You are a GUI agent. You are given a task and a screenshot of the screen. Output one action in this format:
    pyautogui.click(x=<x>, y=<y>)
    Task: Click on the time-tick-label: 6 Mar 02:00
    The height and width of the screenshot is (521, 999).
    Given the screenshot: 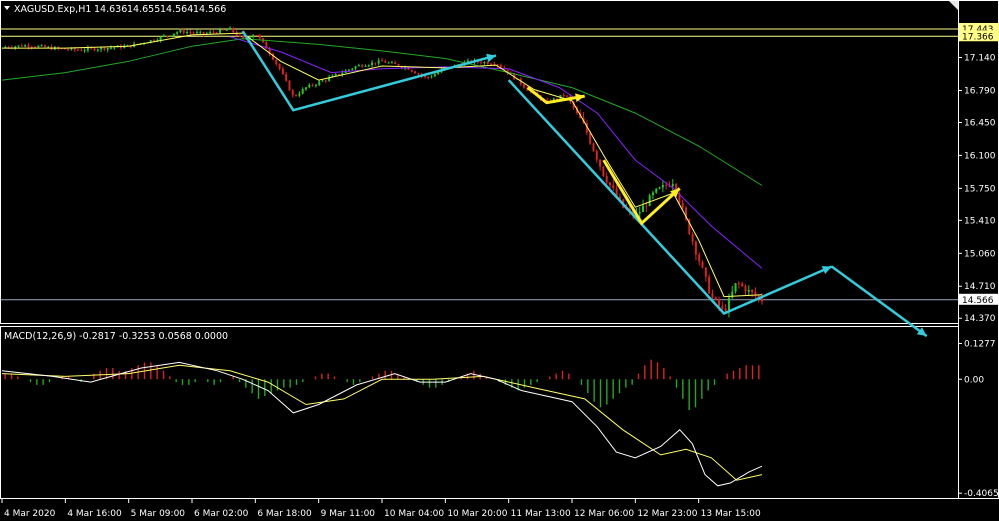 What is the action you would take?
    pyautogui.click(x=221, y=514)
    